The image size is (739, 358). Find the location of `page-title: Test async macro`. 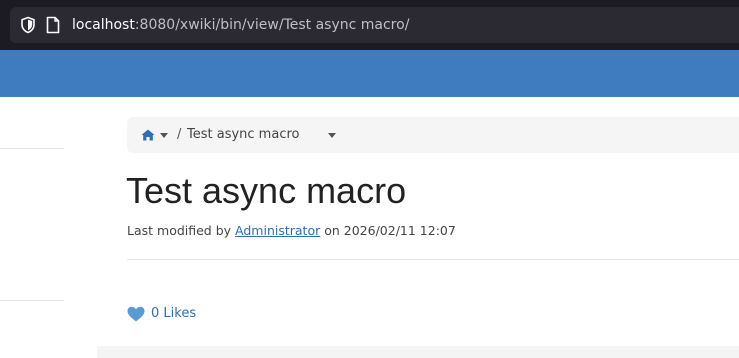

page-title: Test async macro is located at coordinates (266, 190).